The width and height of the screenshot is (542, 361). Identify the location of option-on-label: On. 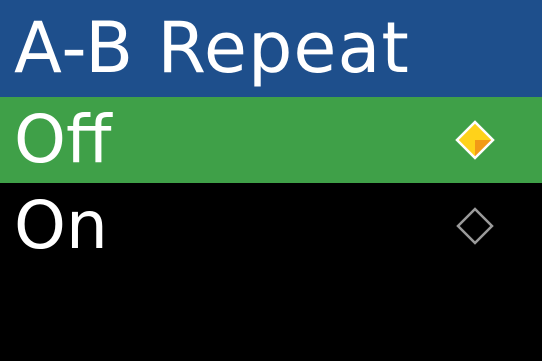
(61, 225).